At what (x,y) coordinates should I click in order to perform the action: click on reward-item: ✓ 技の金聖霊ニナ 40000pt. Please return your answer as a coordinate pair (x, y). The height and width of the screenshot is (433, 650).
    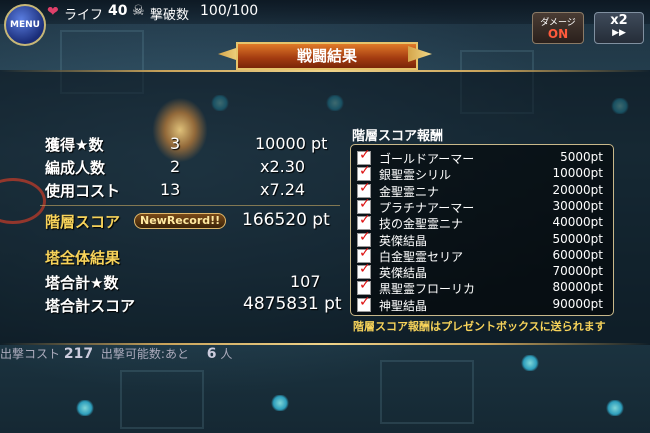
    Looking at the image, I should click on (482, 222).